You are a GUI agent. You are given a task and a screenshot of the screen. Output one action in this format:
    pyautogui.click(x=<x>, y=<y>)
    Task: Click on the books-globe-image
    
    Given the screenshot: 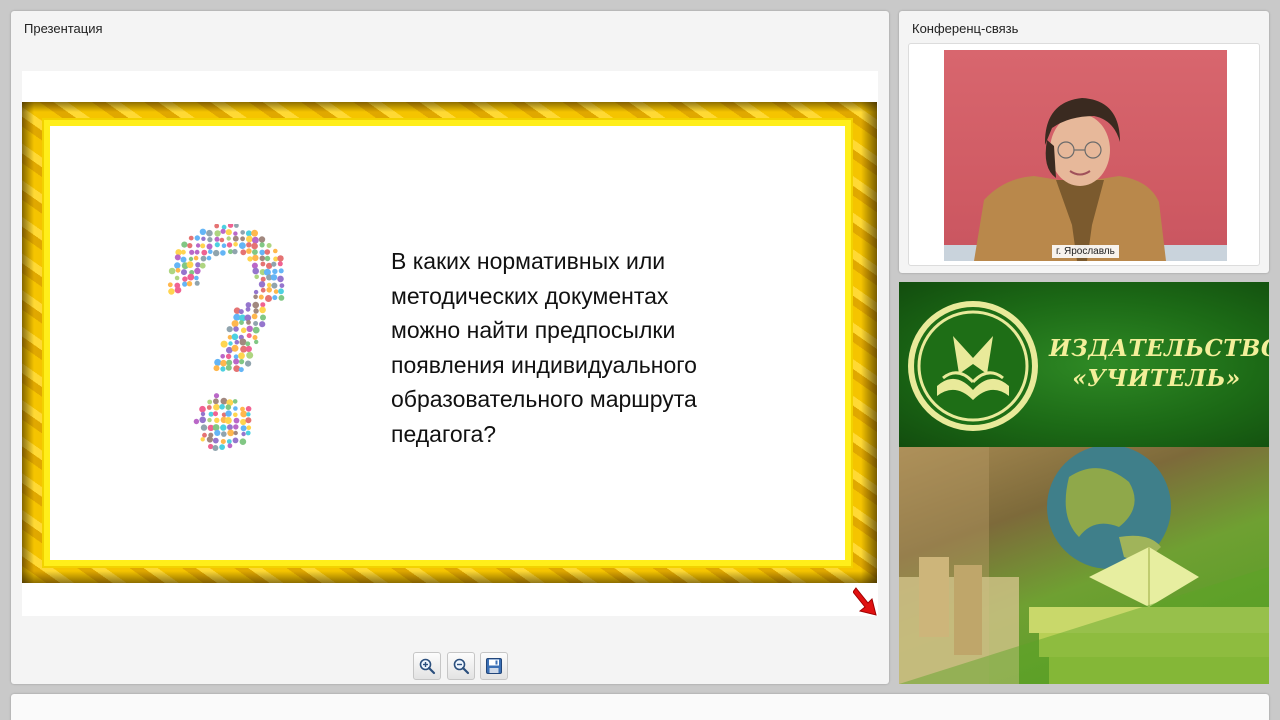 What is the action you would take?
    pyautogui.click(x=1084, y=564)
    